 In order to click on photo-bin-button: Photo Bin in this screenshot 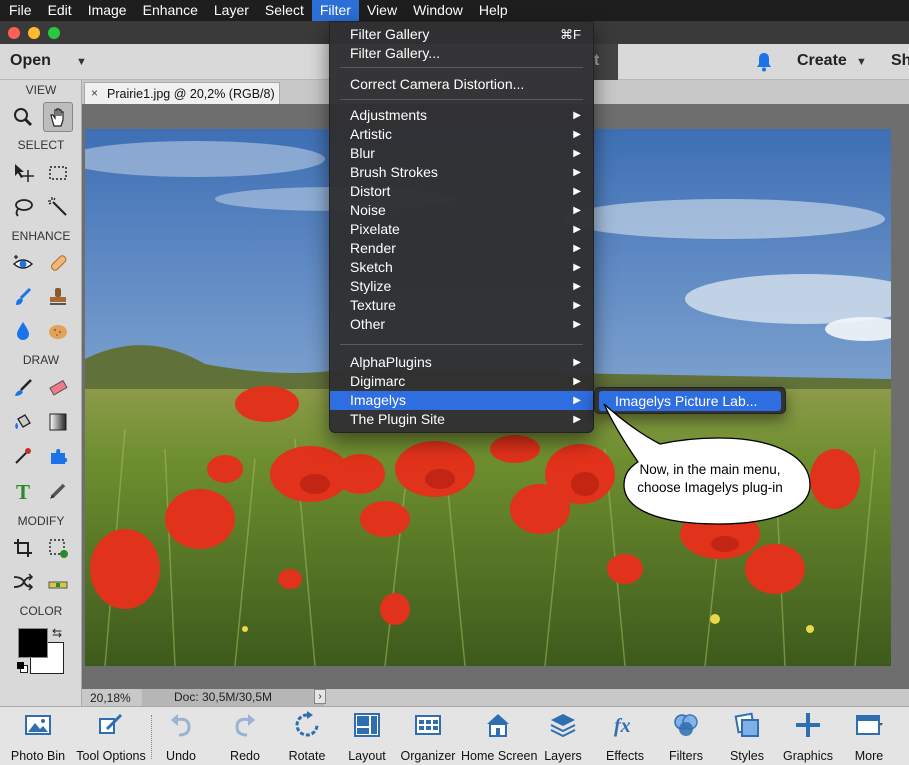, I will do `click(38, 737)`.